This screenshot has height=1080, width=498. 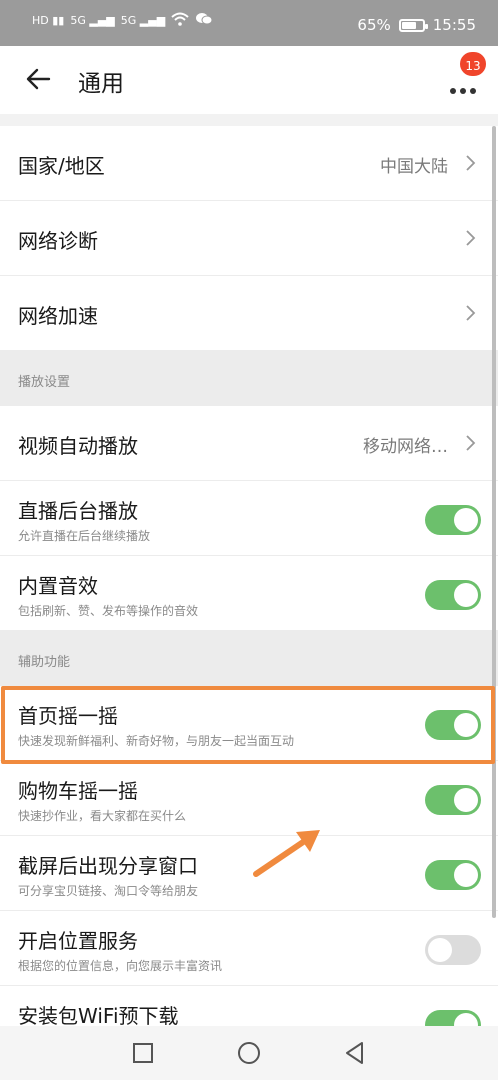 I want to click on page-title: 通用, so click(x=101, y=84).